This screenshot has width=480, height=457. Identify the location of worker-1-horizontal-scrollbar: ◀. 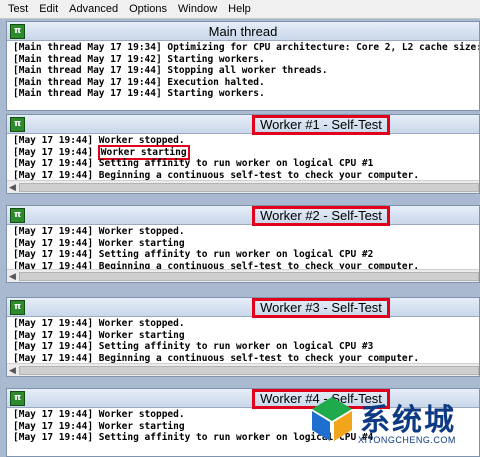
(243, 186).